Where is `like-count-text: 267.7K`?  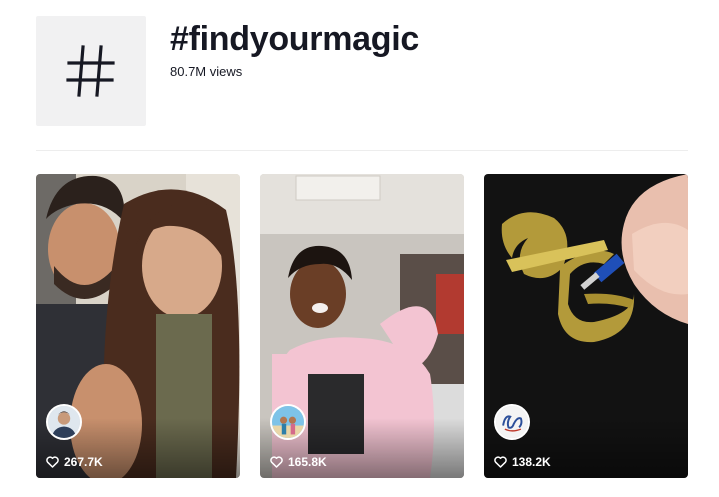
like-count-text: 267.7K is located at coordinates (83, 462).